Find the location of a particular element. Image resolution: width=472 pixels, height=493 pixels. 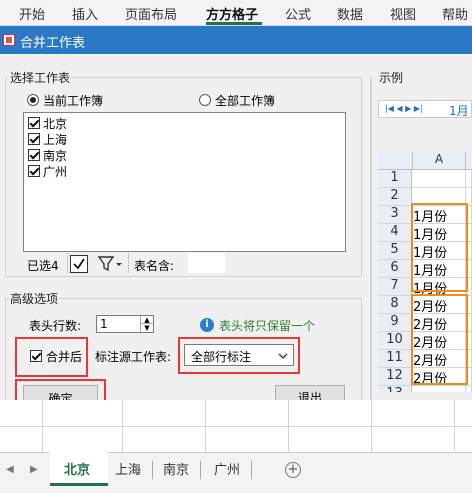

filter-icon is located at coordinates (110, 264).